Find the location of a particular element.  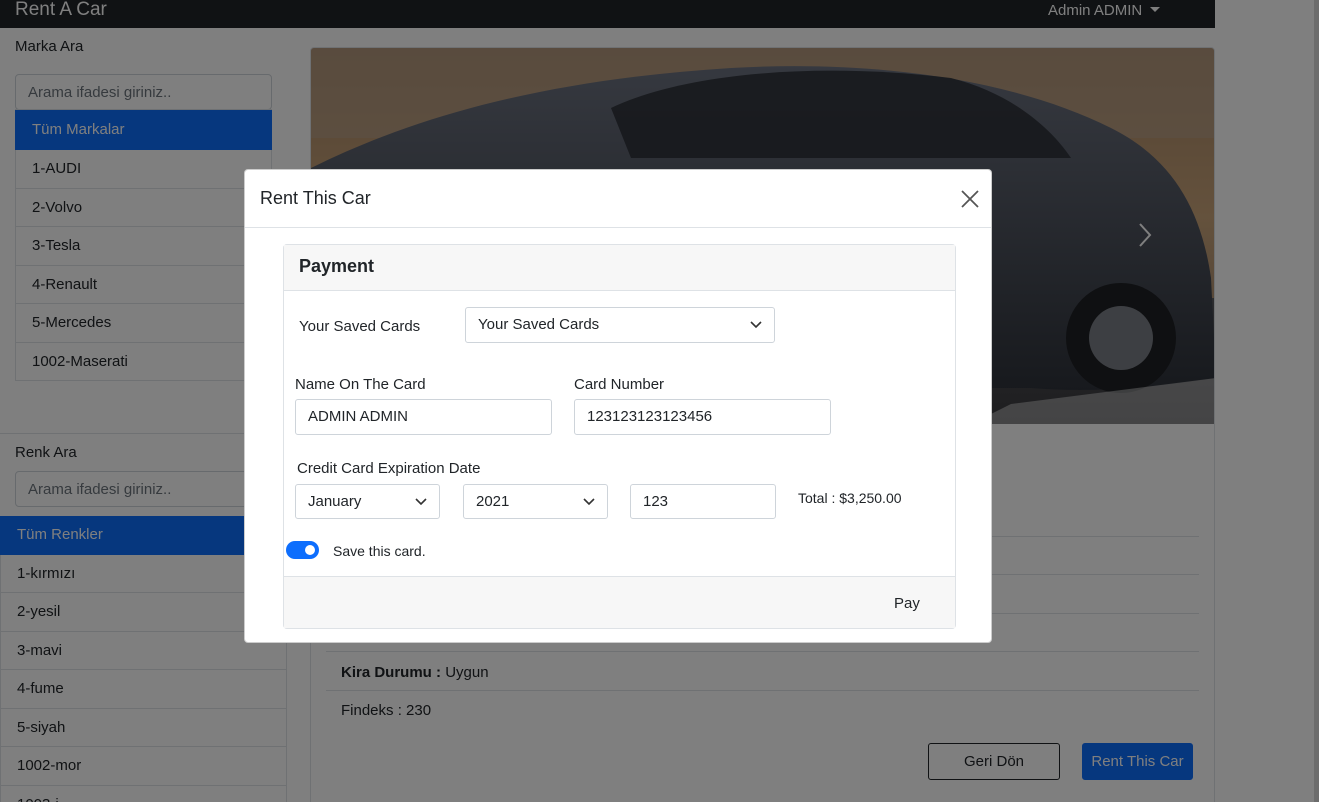

saved-cards-label: Your Saved Cards is located at coordinates (360, 326).